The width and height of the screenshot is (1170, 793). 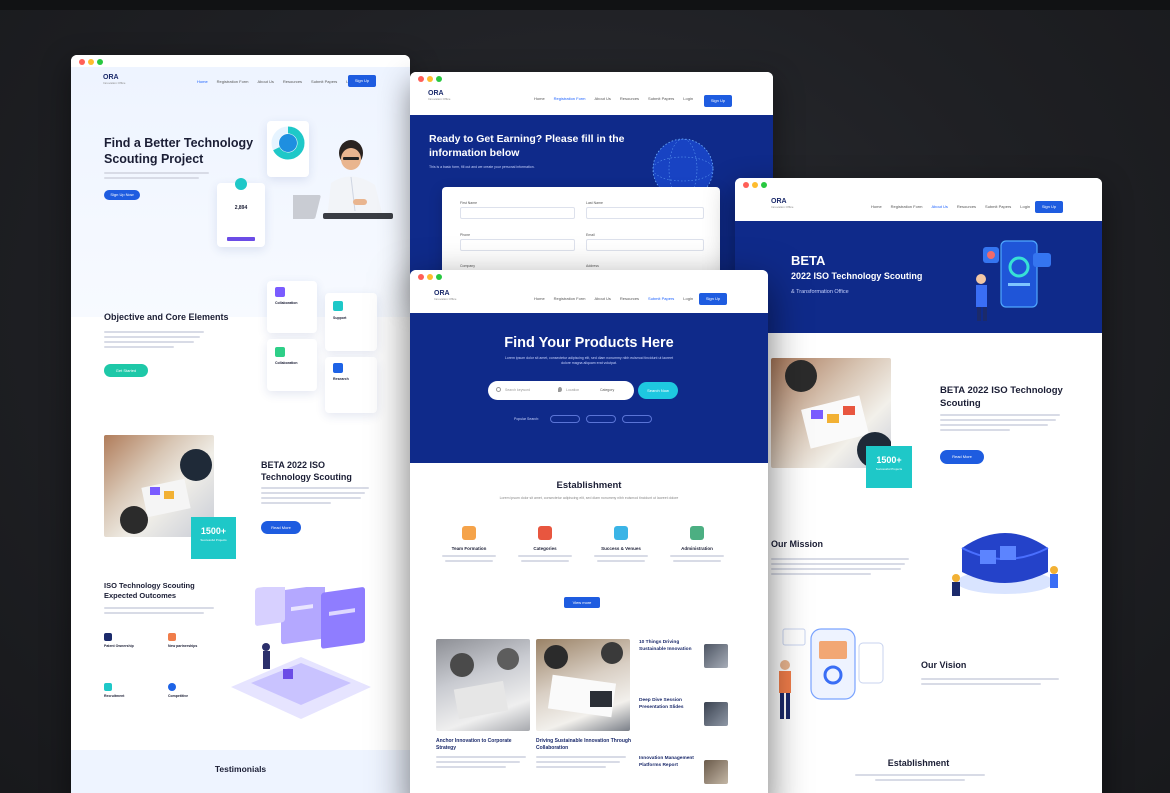 I want to click on side-post-1-thumbnail, so click(x=716, y=656).